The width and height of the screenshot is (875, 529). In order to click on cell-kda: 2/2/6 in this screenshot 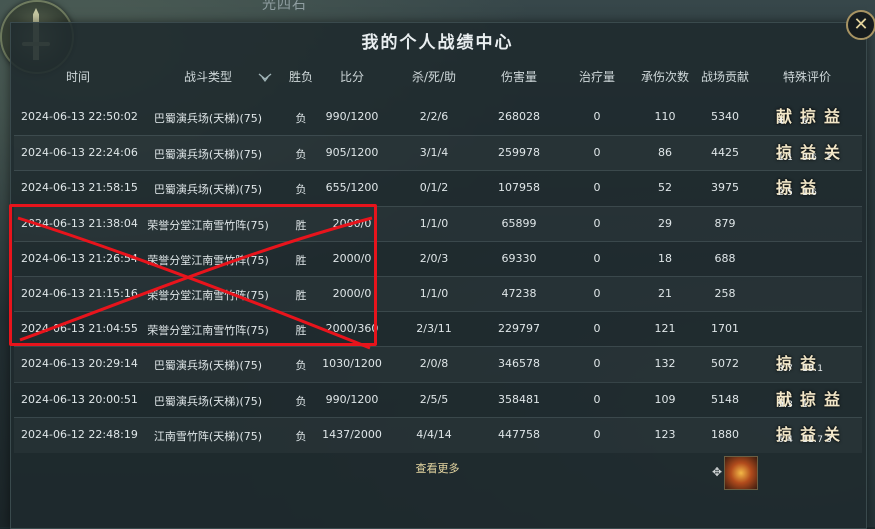, I will do `click(434, 116)`.